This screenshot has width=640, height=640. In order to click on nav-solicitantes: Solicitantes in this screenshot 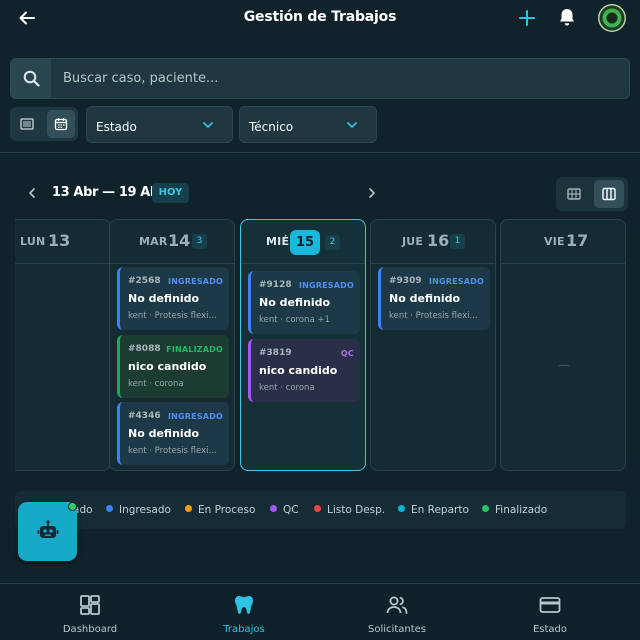, I will do `click(397, 612)`.